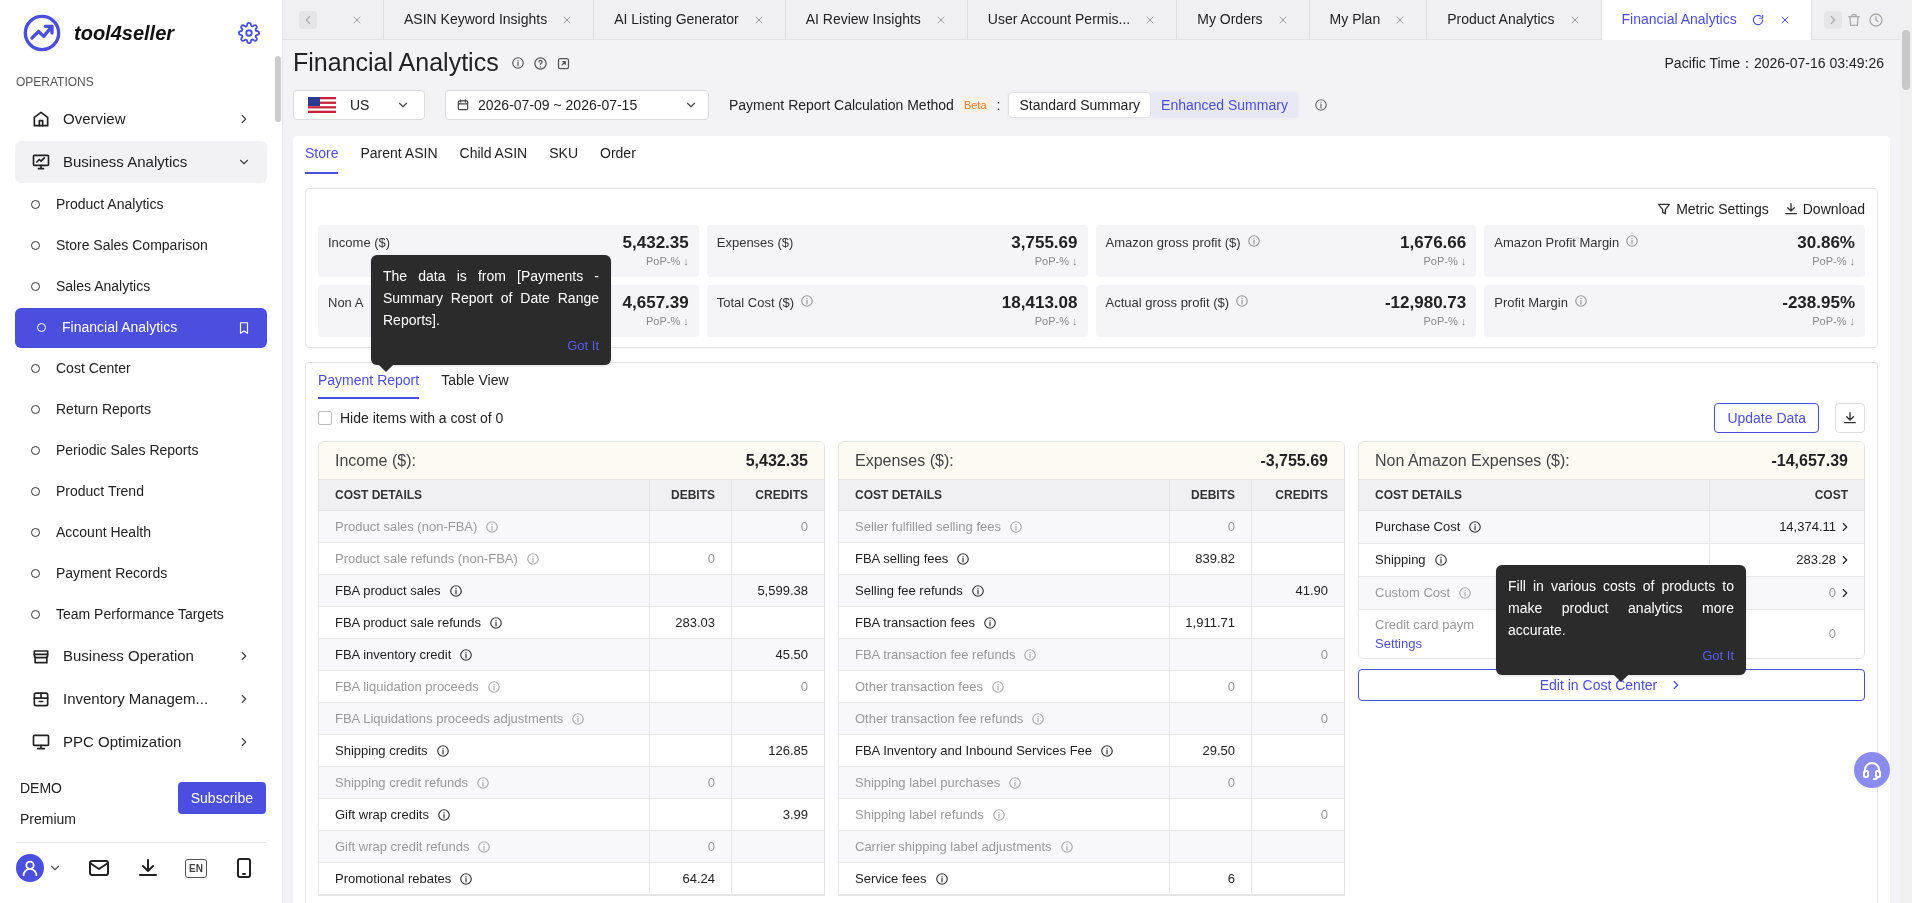 This screenshot has width=1912, height=903. Describe the element at coordinates (322, 105) in the screenshot. I see `flag-icon` at that location.